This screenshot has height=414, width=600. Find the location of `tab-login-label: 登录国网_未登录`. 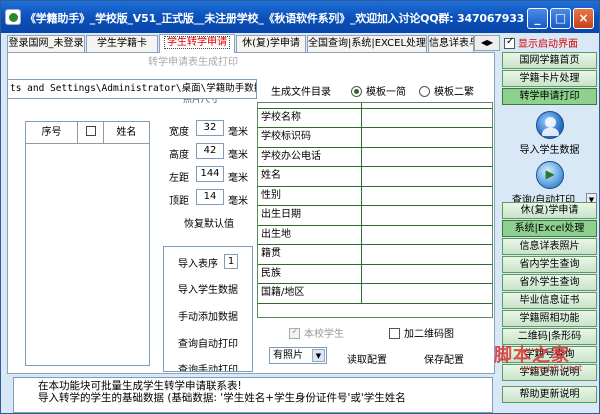

tab-login-label: 登录国网_未登录 is located at coordinates (46, 43).